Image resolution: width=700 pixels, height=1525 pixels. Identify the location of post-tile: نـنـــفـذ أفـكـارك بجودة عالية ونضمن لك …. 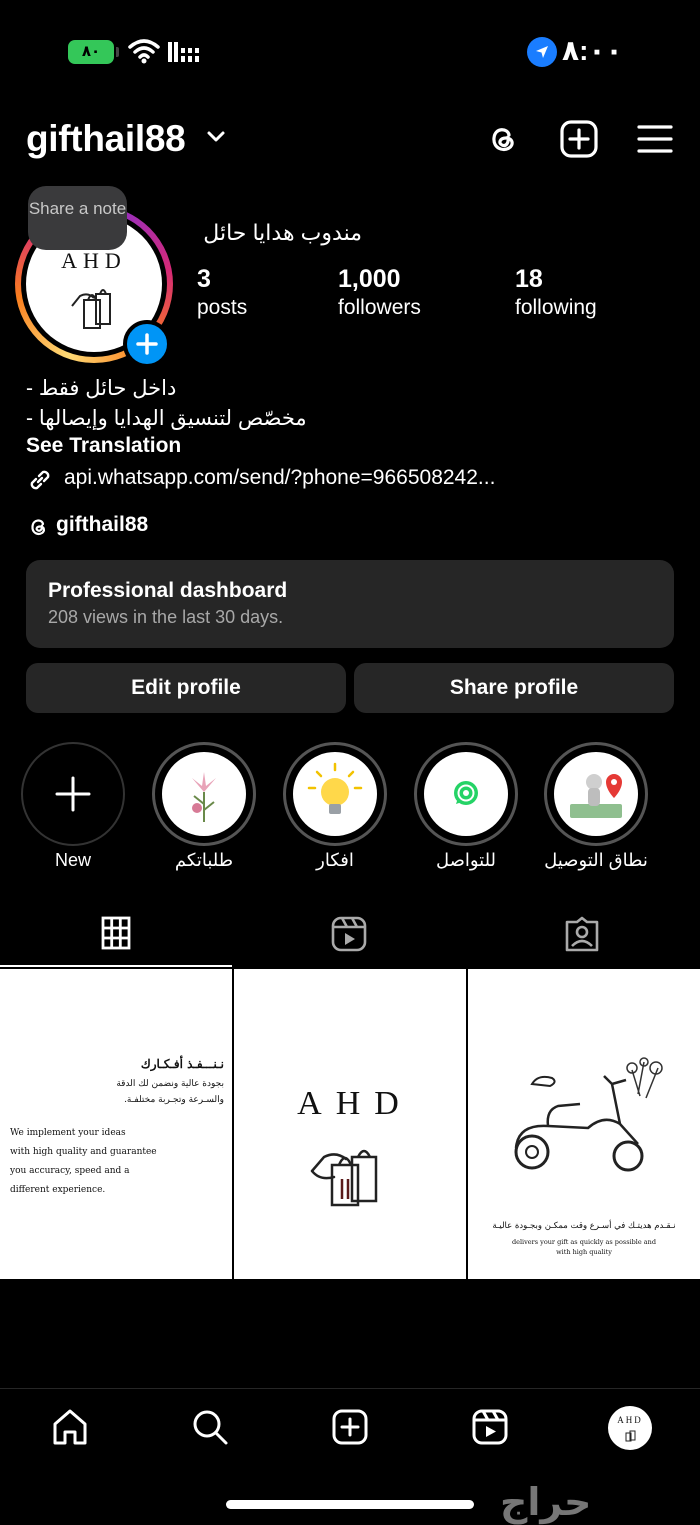
(116, 1124).